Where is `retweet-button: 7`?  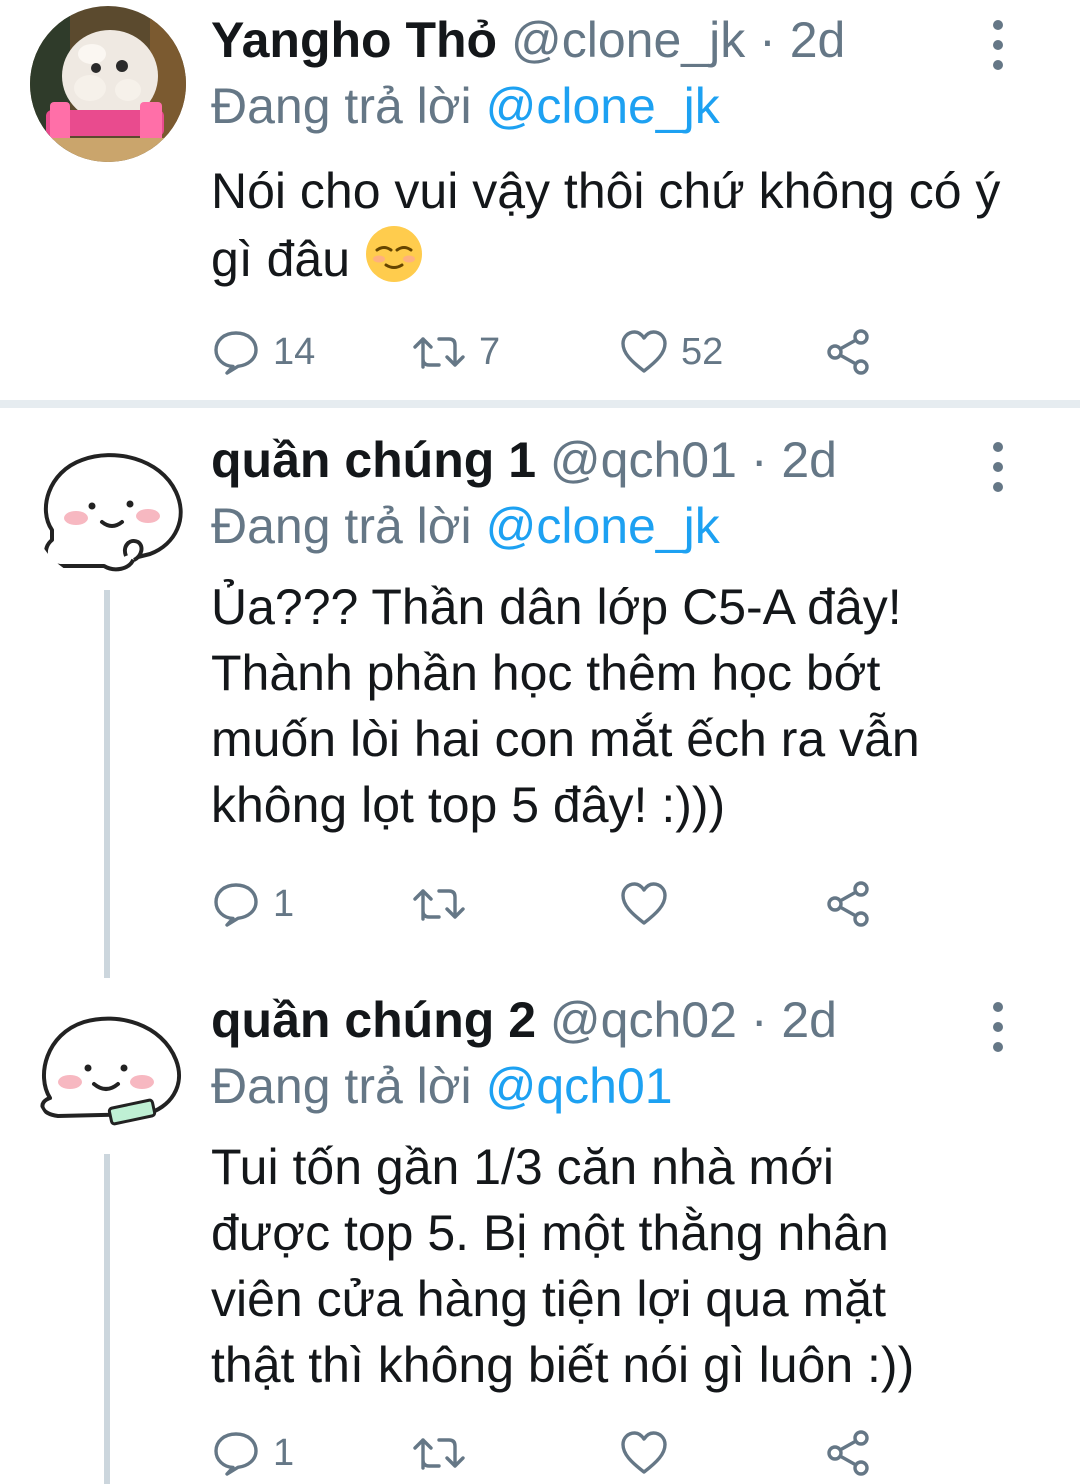 retweet-button: 7 is located at coordinates (455, 352).